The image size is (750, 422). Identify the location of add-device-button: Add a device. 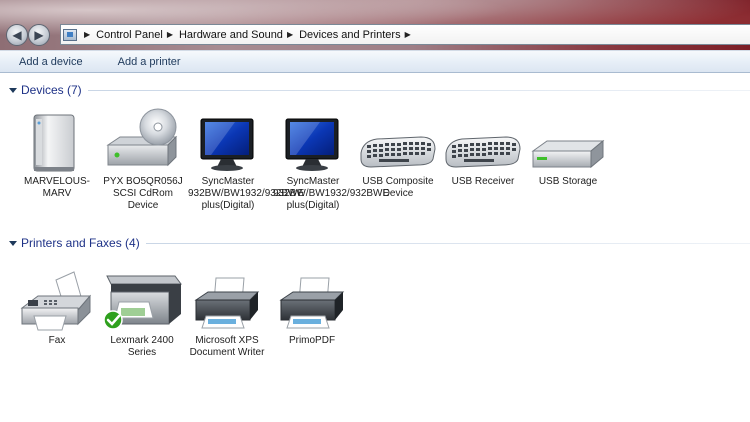
(51, 62).